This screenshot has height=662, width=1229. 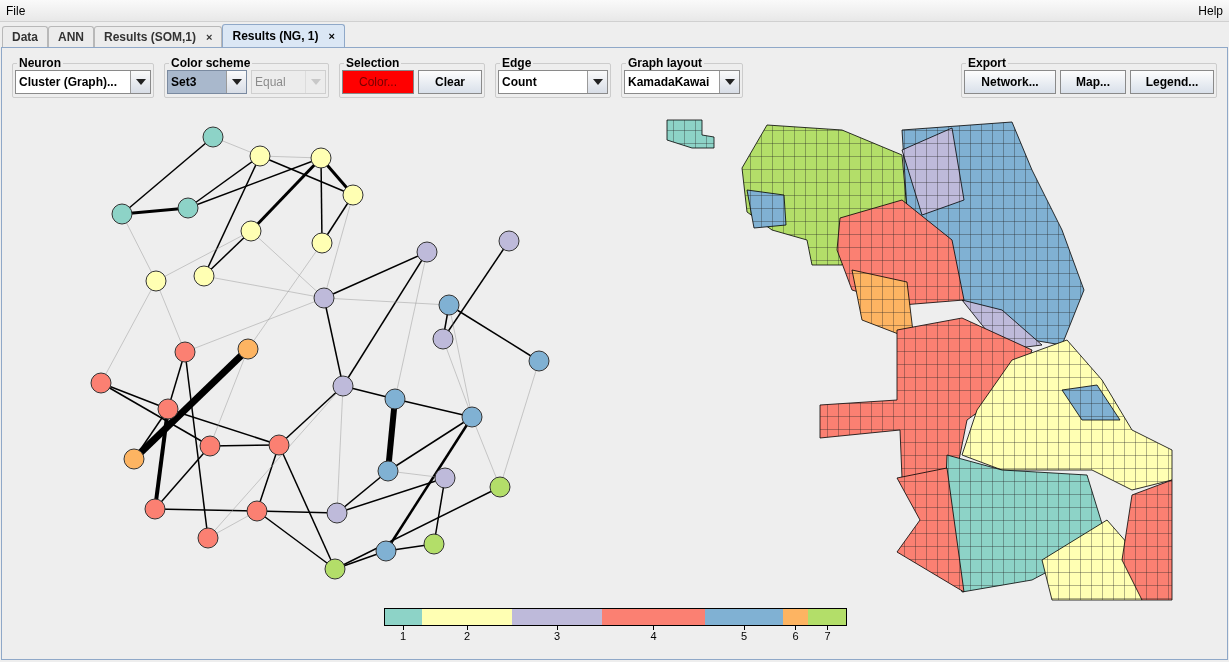 I want to click on dropdown: Count, so click(x=553, y=82).